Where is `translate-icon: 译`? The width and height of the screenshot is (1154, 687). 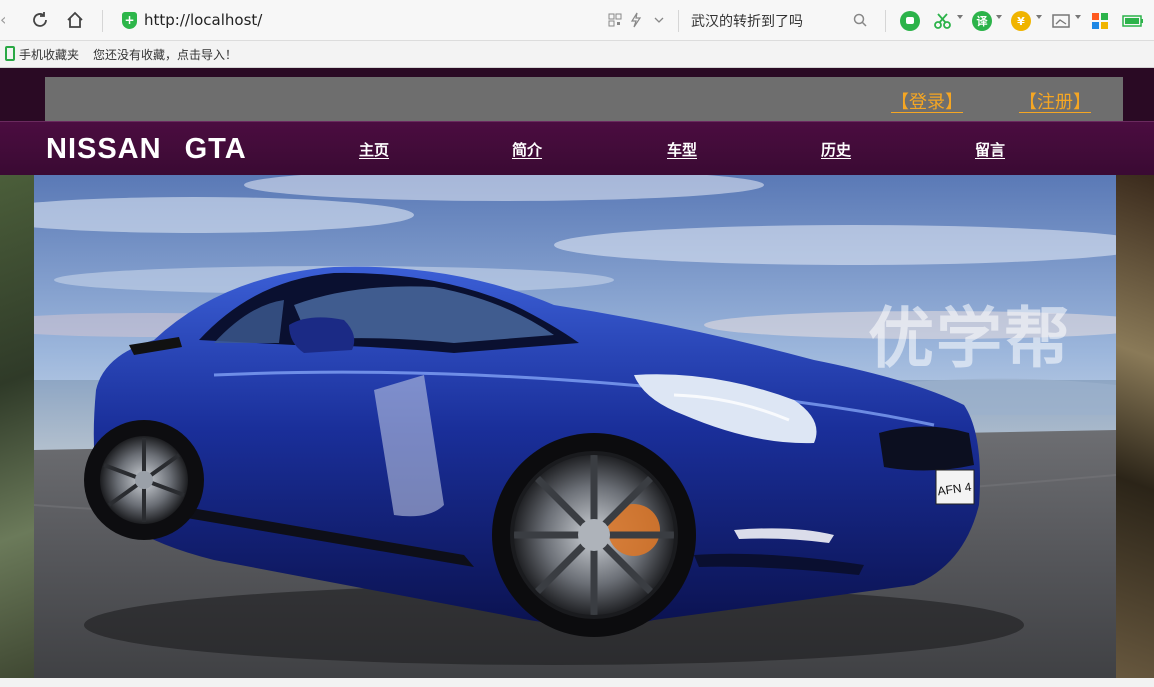
translate-icon: 译 is located at coordinates (982, 21).